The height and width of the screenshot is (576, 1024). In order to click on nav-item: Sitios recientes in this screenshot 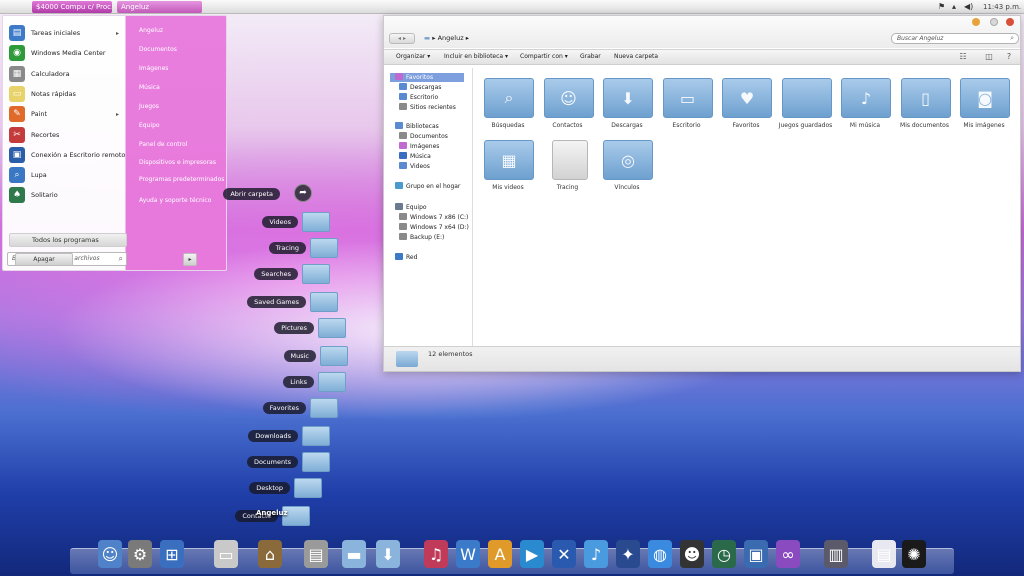, I will do `click(427, 107)`.